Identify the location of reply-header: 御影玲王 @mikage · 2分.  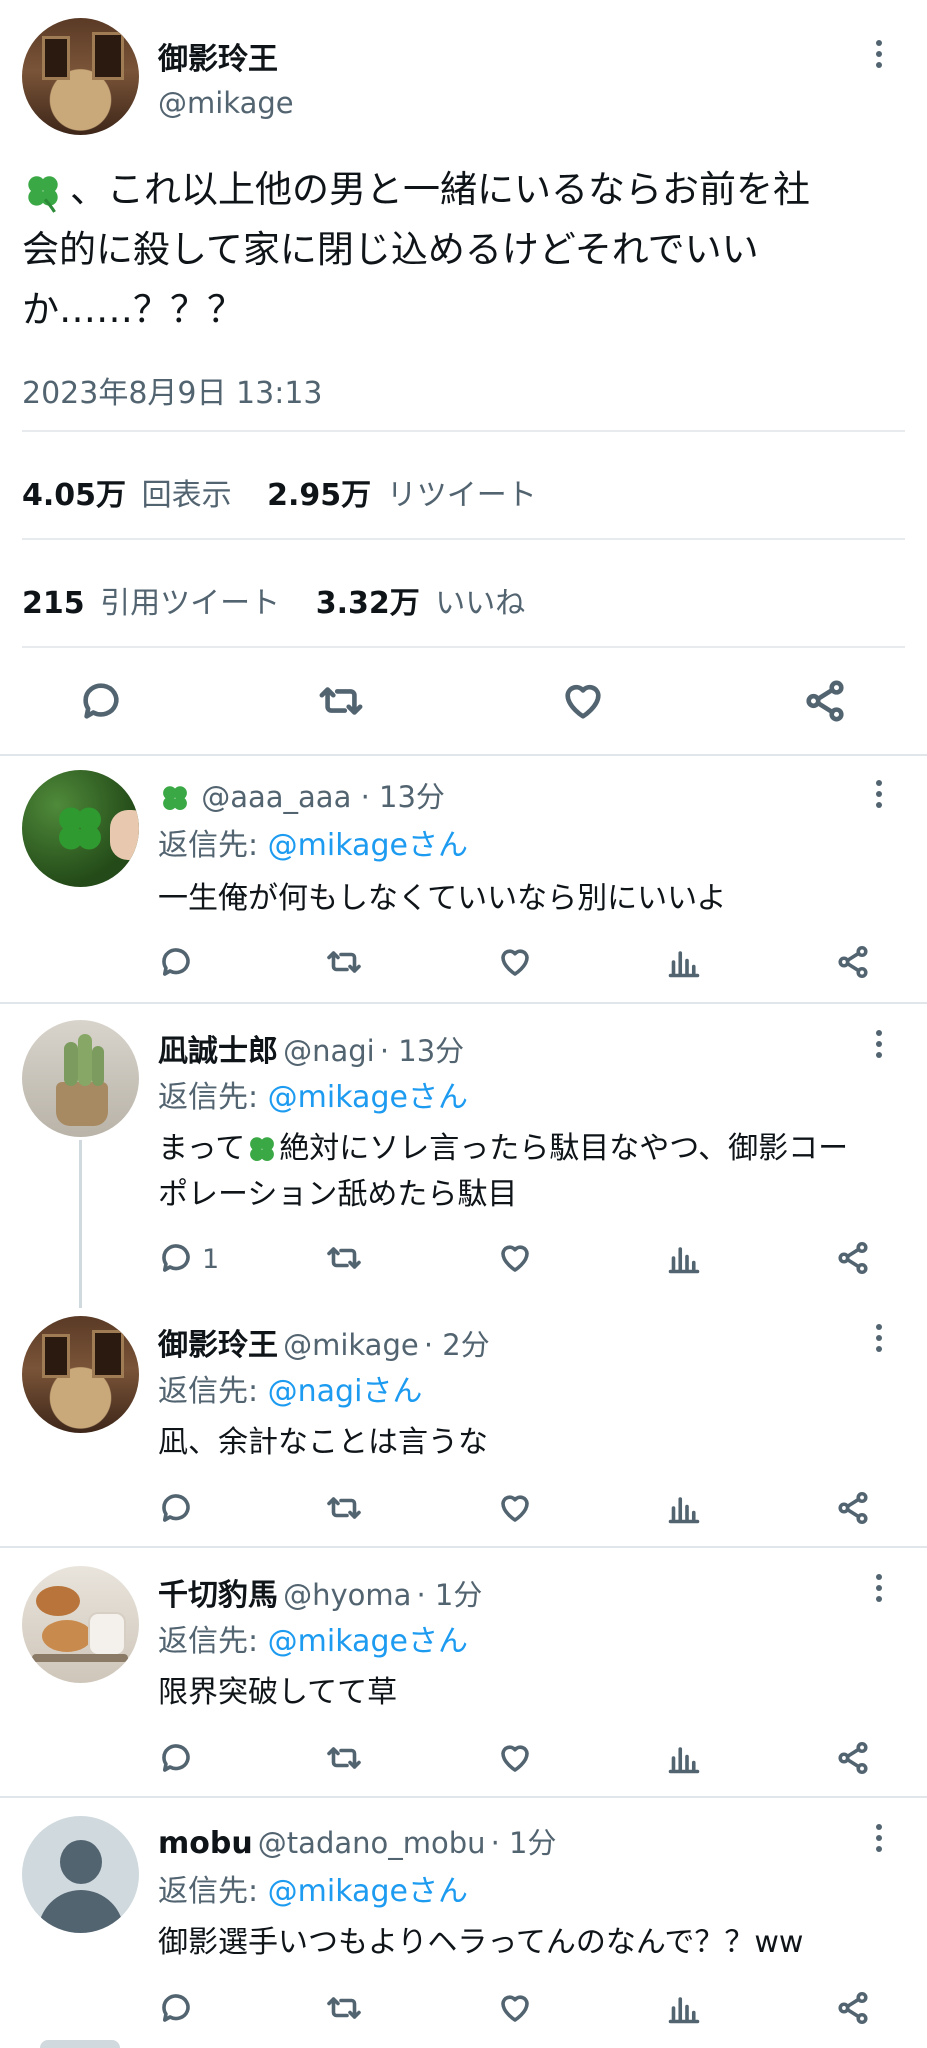
(324, 1342).